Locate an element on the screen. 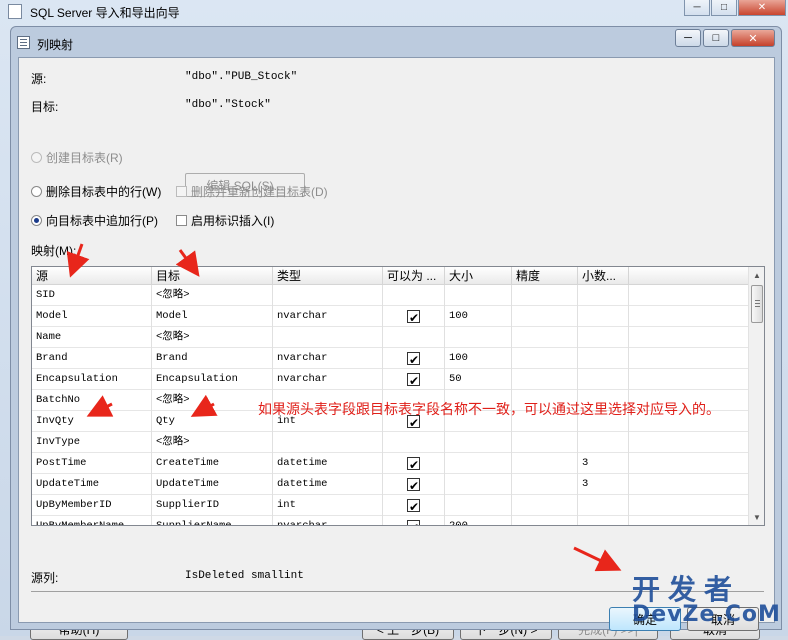 The width and height of the screenshot is (788, 640). delete-rows-option: 删除目标表中的行(W) is located at coordinates (96, 191).